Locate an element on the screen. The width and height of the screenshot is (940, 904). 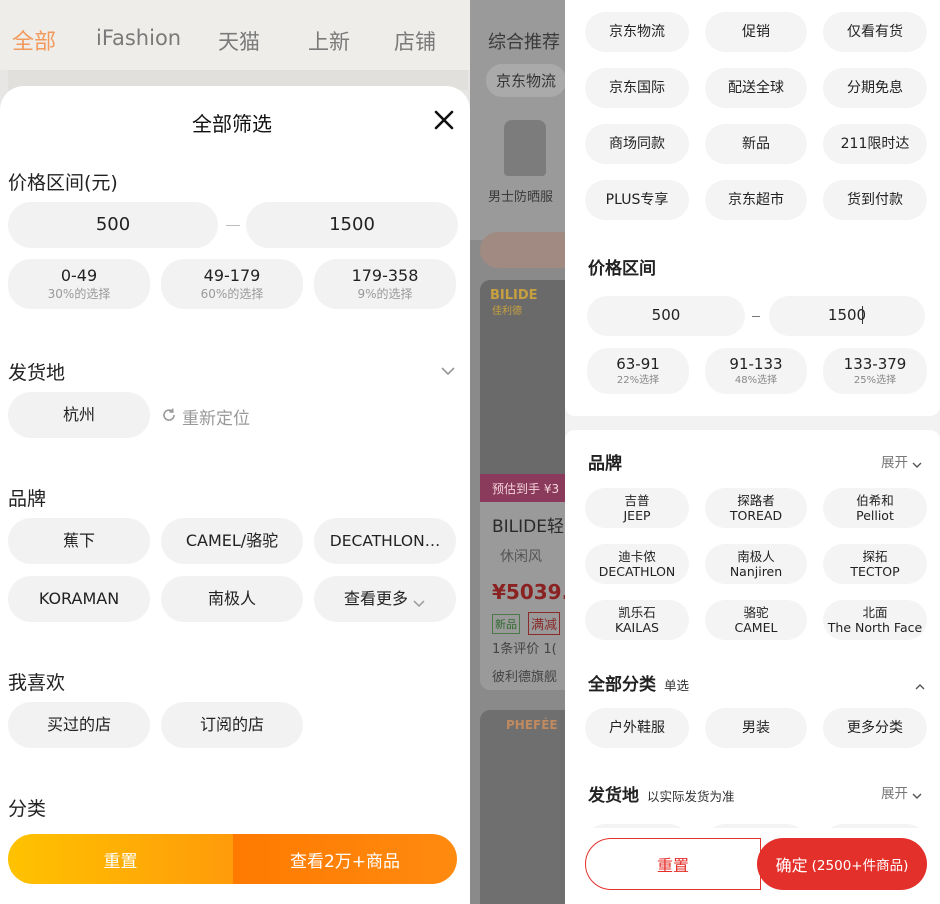
brand-expand-toggle: 展开 is located at coordinates (901, 461).